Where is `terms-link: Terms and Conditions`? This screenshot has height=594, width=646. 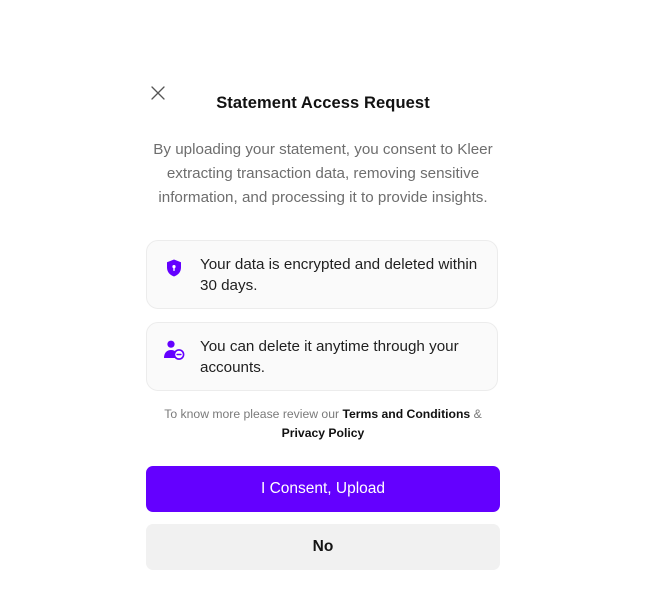
terms-link: Terms and Conditions is located at coordinates (406, 414).